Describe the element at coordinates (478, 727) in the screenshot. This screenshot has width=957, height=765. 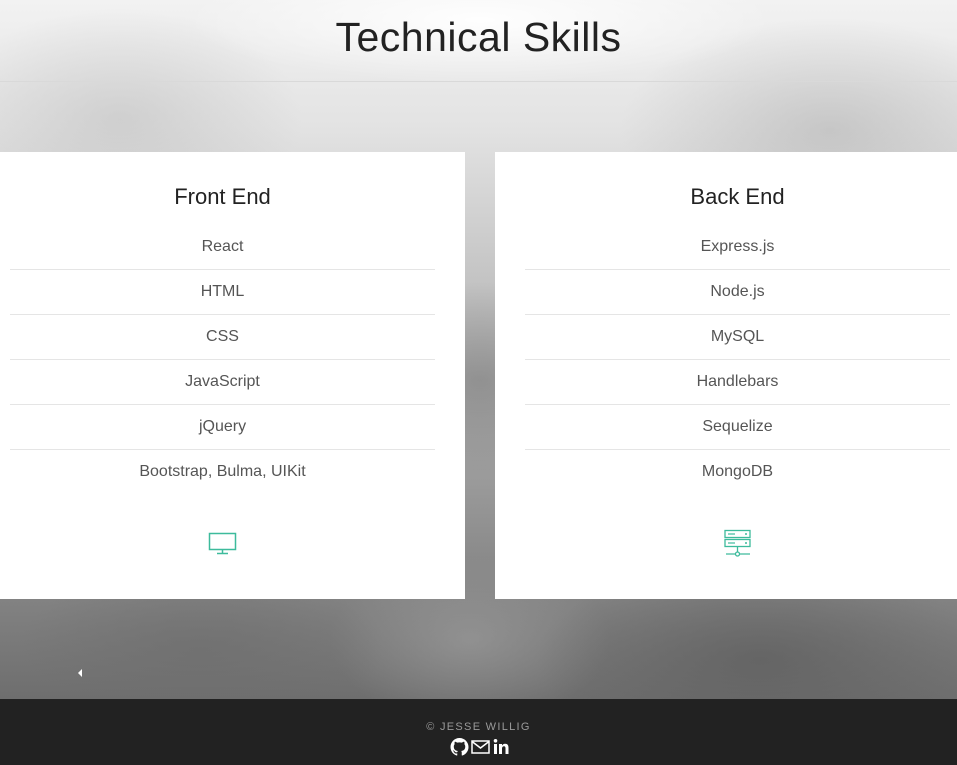
I see `copyright-text: © JESSE WILLIG` at that location.